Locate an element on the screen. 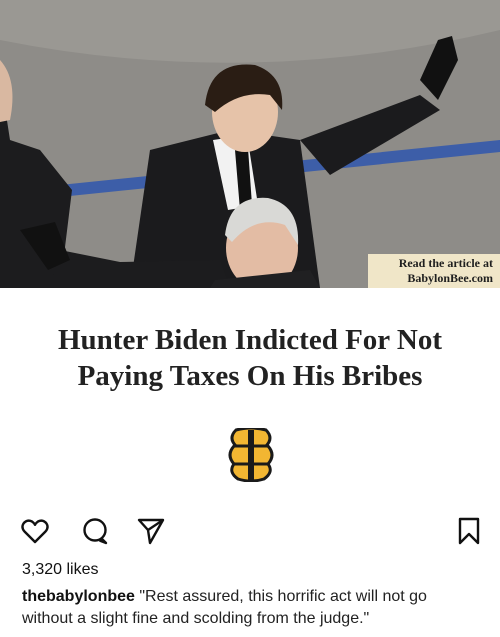 Image resolution: width=500 pixels, height=637 pixels. read-article-banner: Read the article at BabylonBee.com is located at coordinates (434, 271).